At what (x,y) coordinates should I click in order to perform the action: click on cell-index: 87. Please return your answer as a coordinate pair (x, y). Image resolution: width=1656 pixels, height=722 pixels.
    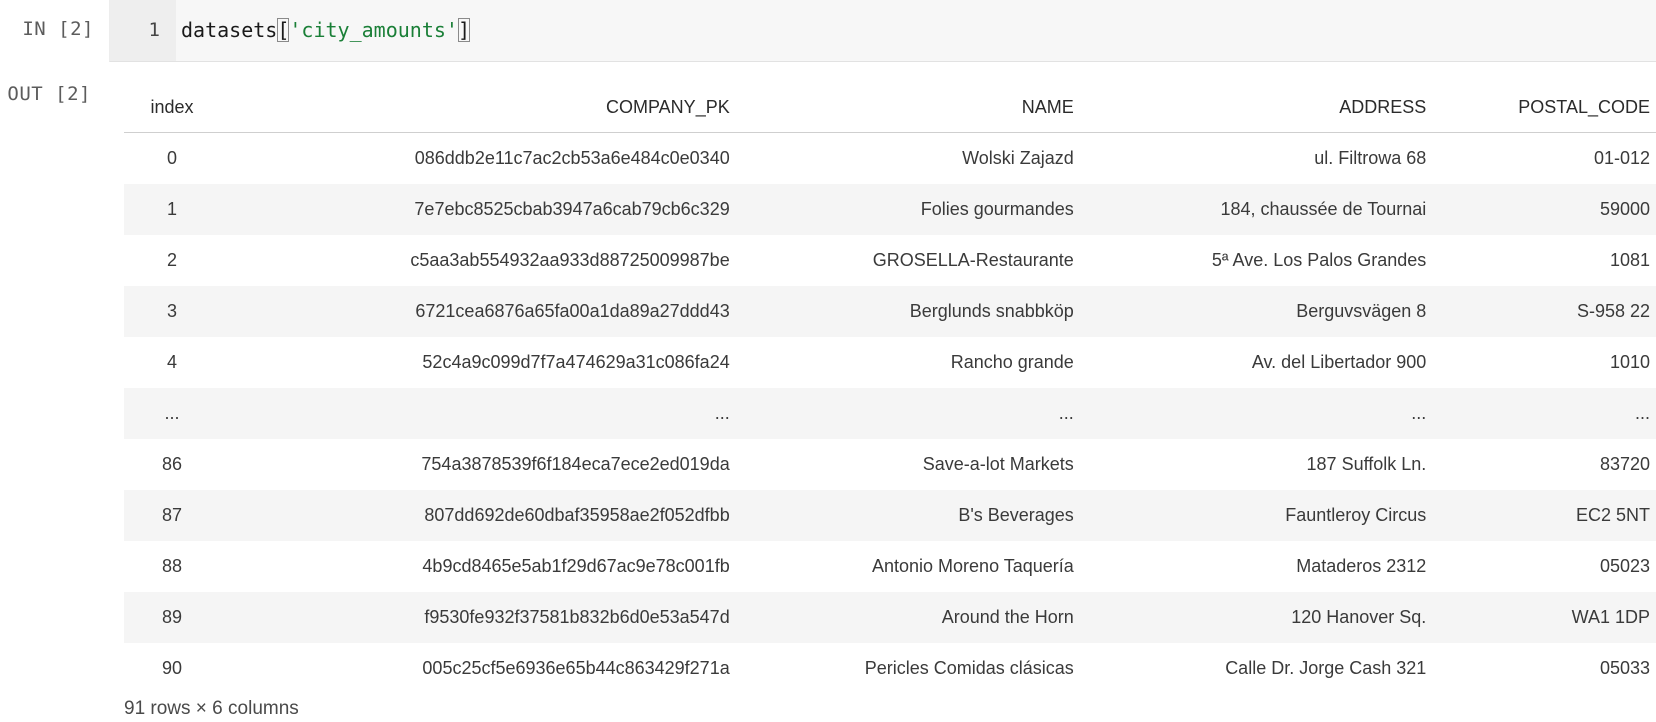
    Looking at the image, I should click on (172, 515).